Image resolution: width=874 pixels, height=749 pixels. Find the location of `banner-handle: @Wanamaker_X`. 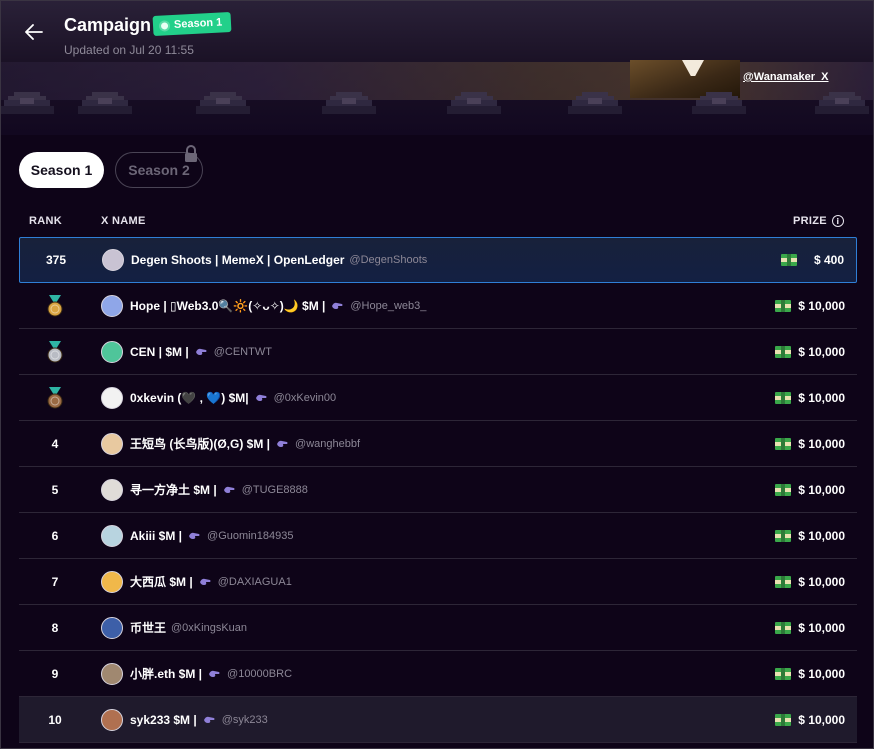

banner-handle: @Wanamaker_X is located at coordinates (786, 77).